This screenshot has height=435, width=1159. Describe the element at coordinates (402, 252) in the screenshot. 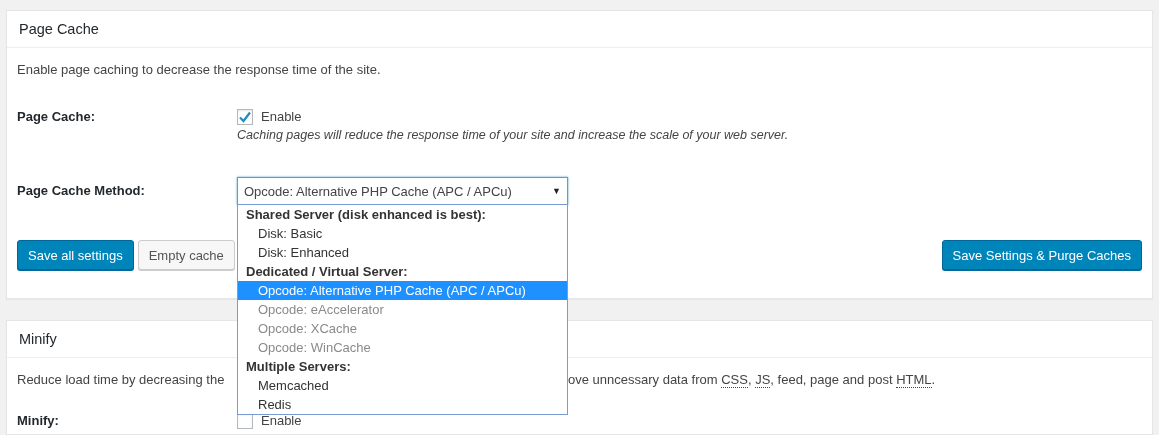

I see `dropdown-option: Disk: Enhanced` at that location.